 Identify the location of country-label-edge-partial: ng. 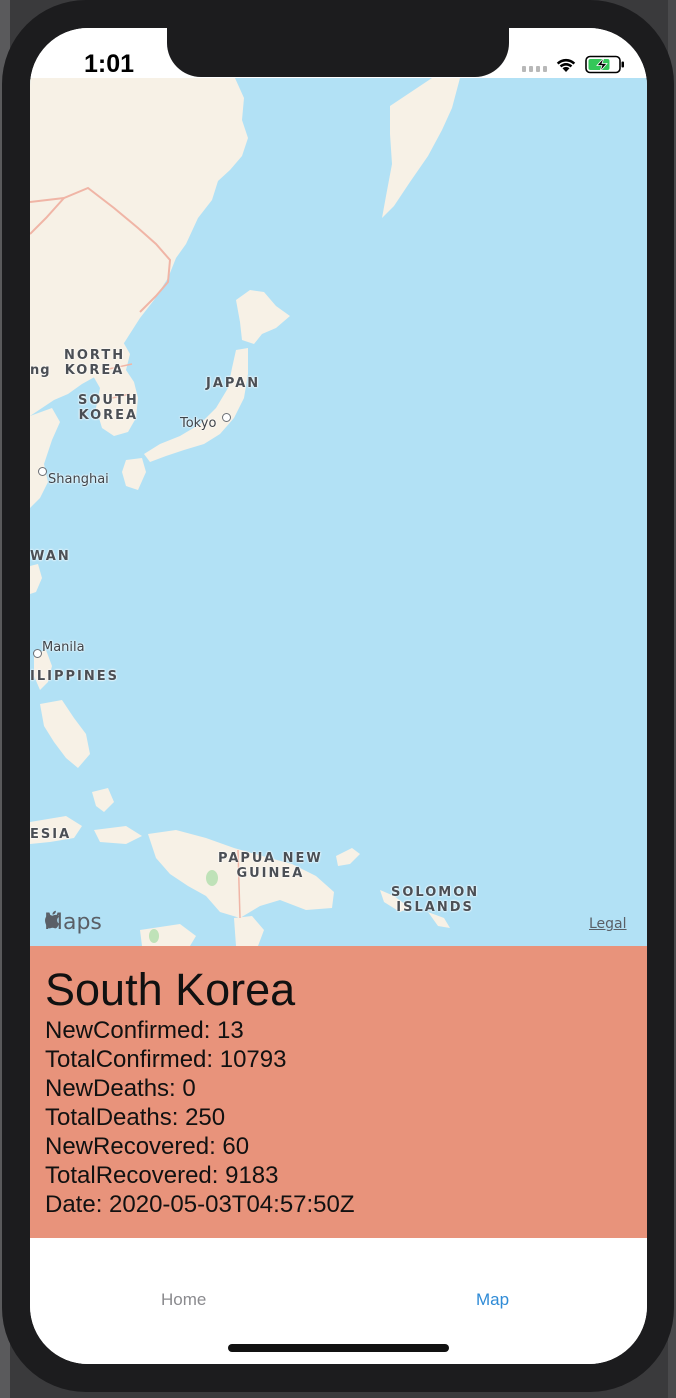
(40, 370).